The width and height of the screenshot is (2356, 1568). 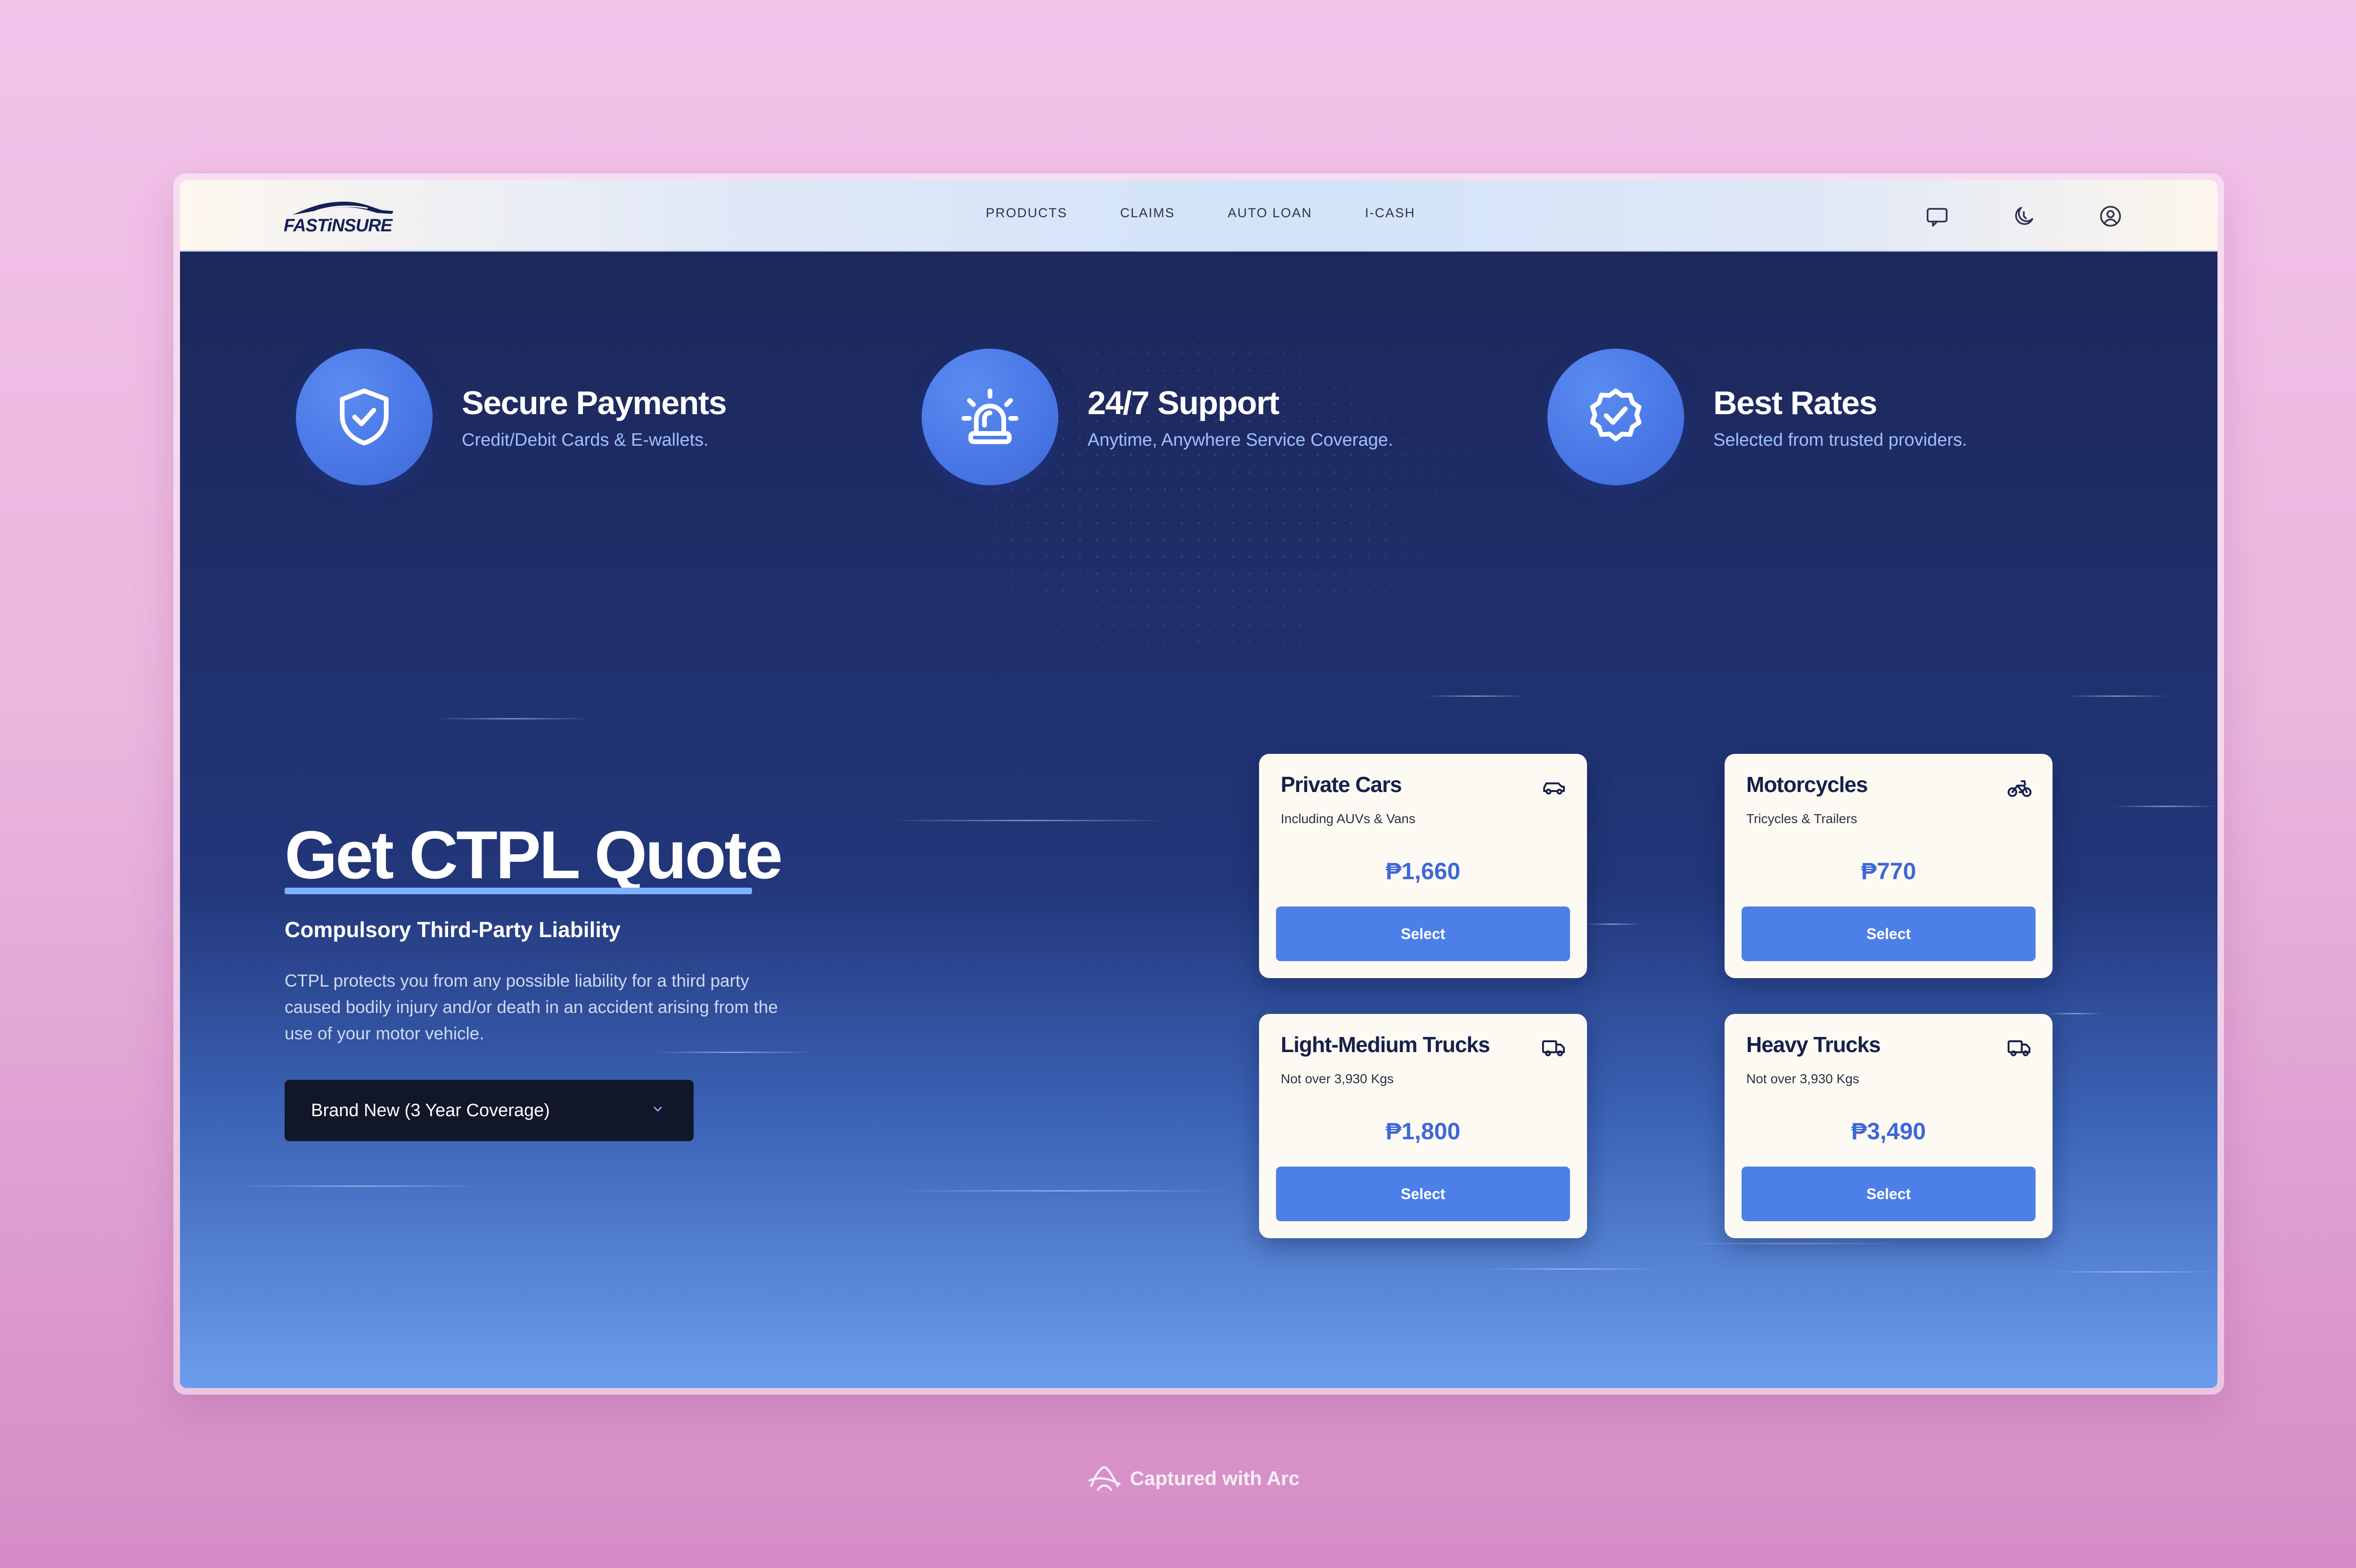 I want to click on hero-title-underline, so click(x=518, y=891).